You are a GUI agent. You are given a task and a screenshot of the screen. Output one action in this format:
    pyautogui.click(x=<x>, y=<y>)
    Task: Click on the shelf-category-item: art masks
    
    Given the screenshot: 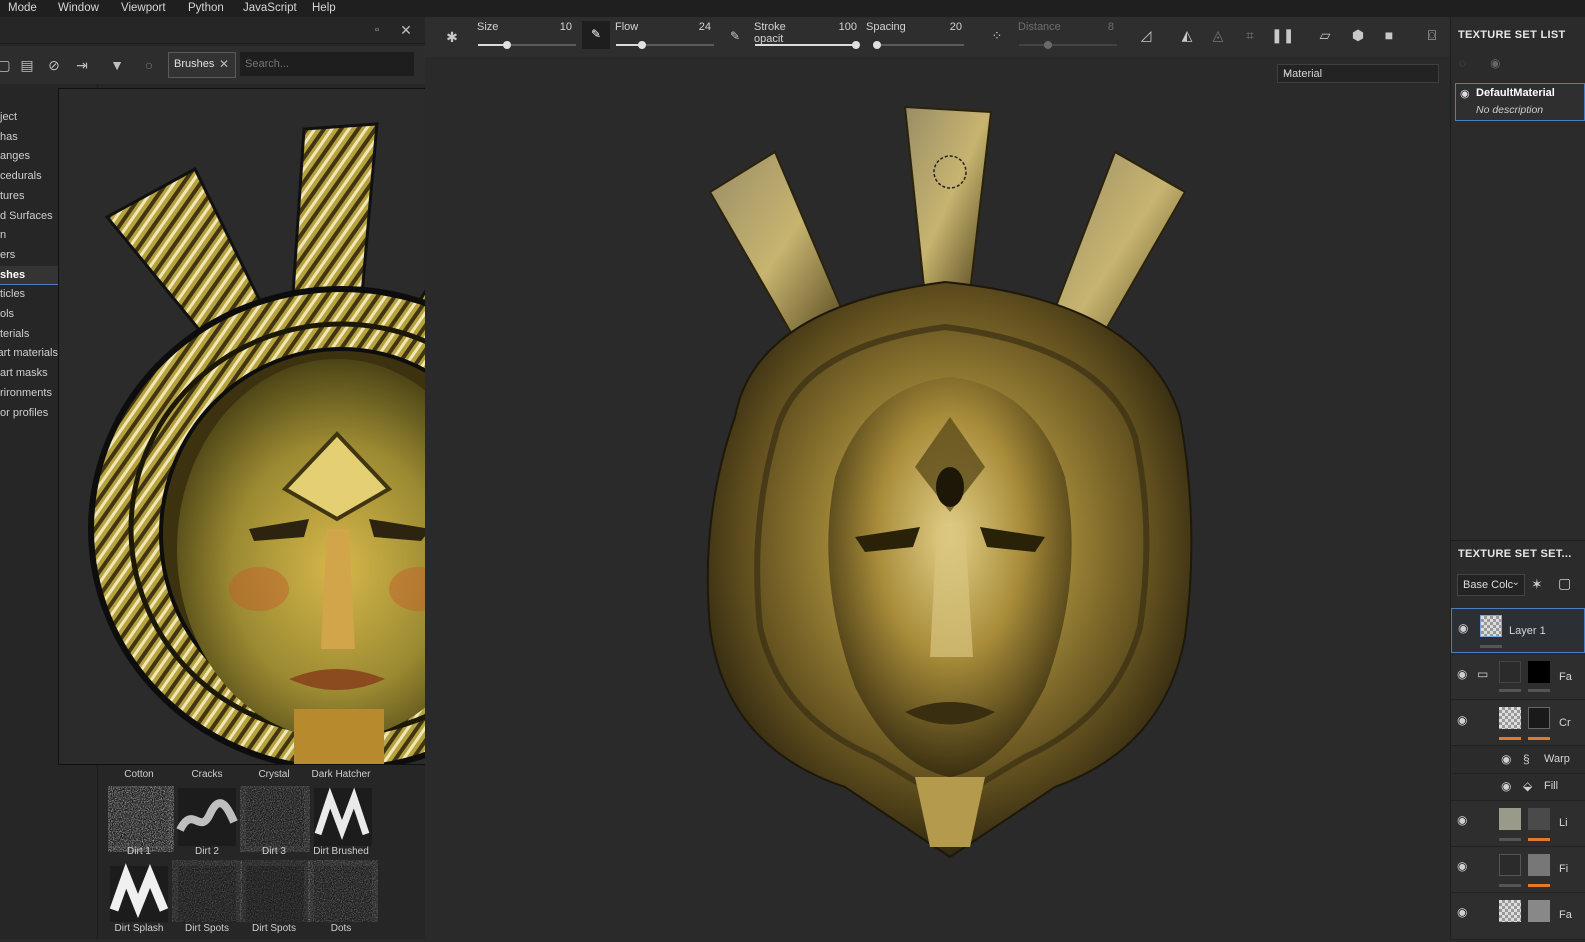 What is the action you would take?
    pyautogui.click(x=29, y=373)
    